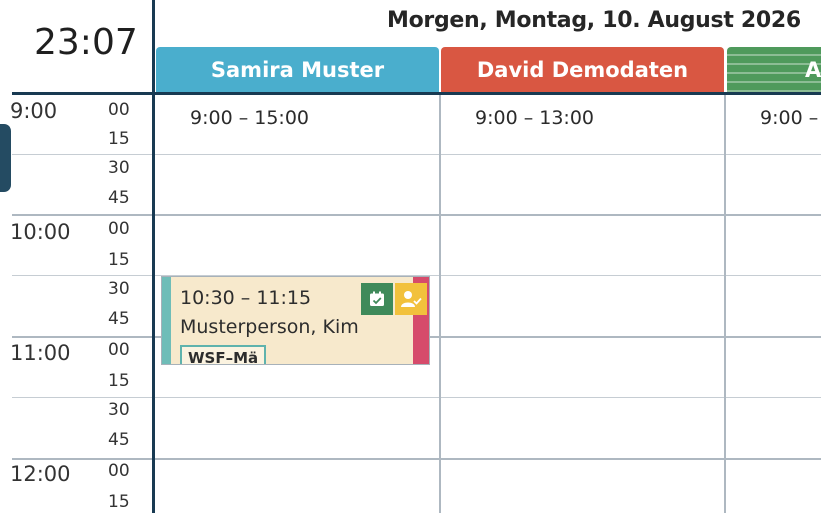  I want to click on user-check-icon, so click(411, 299).